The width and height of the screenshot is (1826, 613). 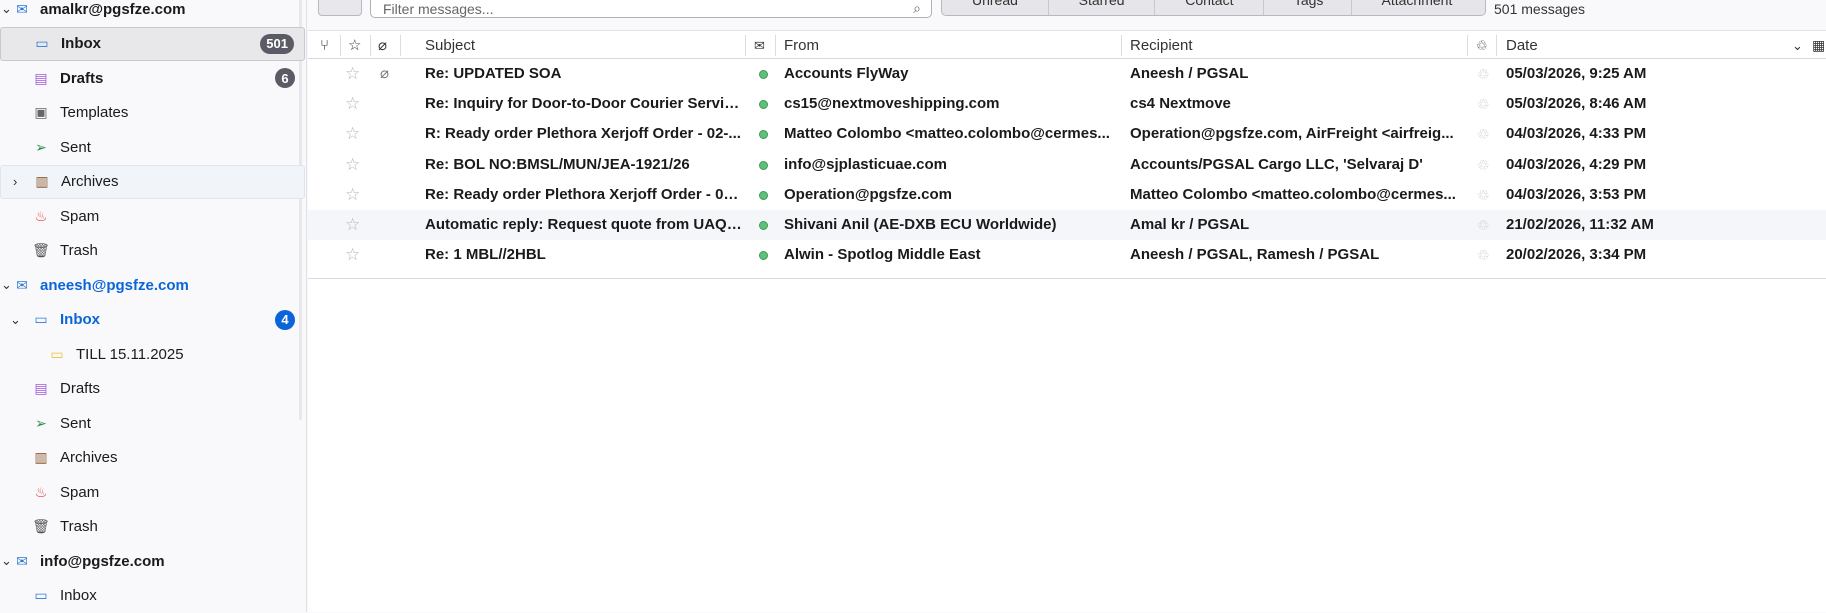 What do you see at coordinates (152, 354) in the screenshot?
I see `folder-till-15-11-2025: ▭ TILL 15.11.2025` at bounding box center [152, 354].